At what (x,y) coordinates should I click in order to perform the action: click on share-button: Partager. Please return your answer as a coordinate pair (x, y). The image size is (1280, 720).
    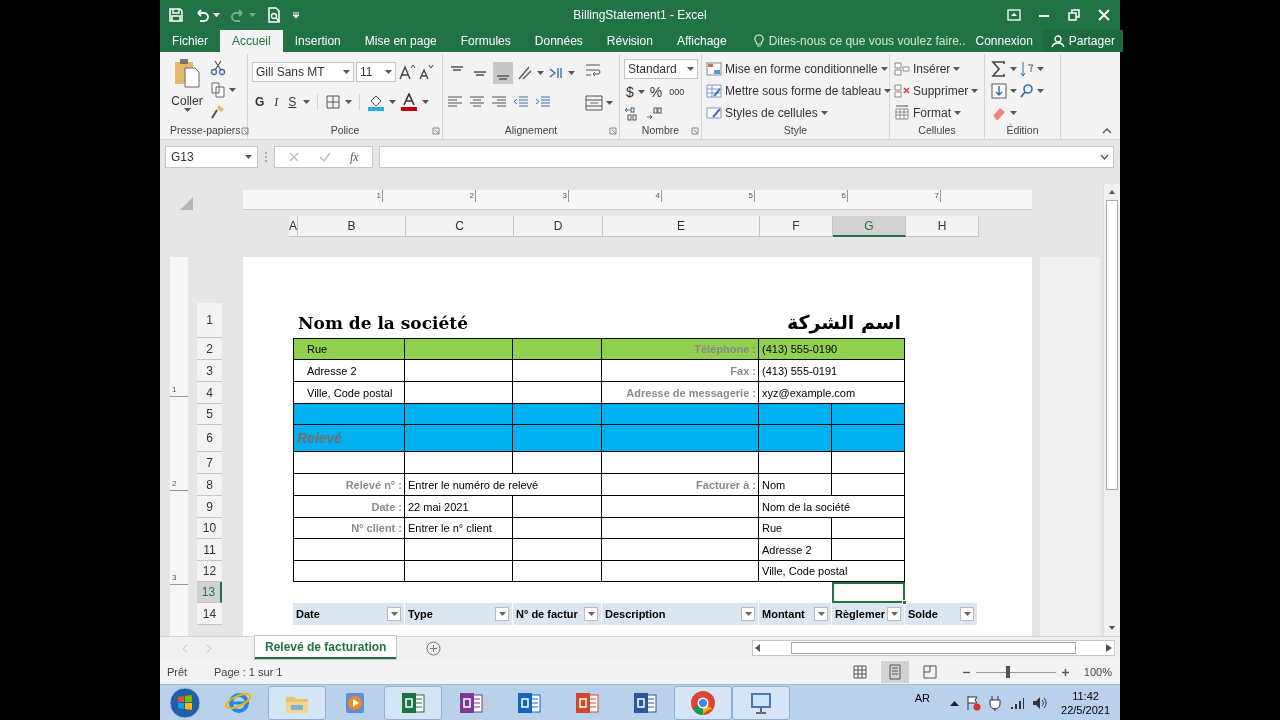
    Looking at the image, I should click on (1082, 41).